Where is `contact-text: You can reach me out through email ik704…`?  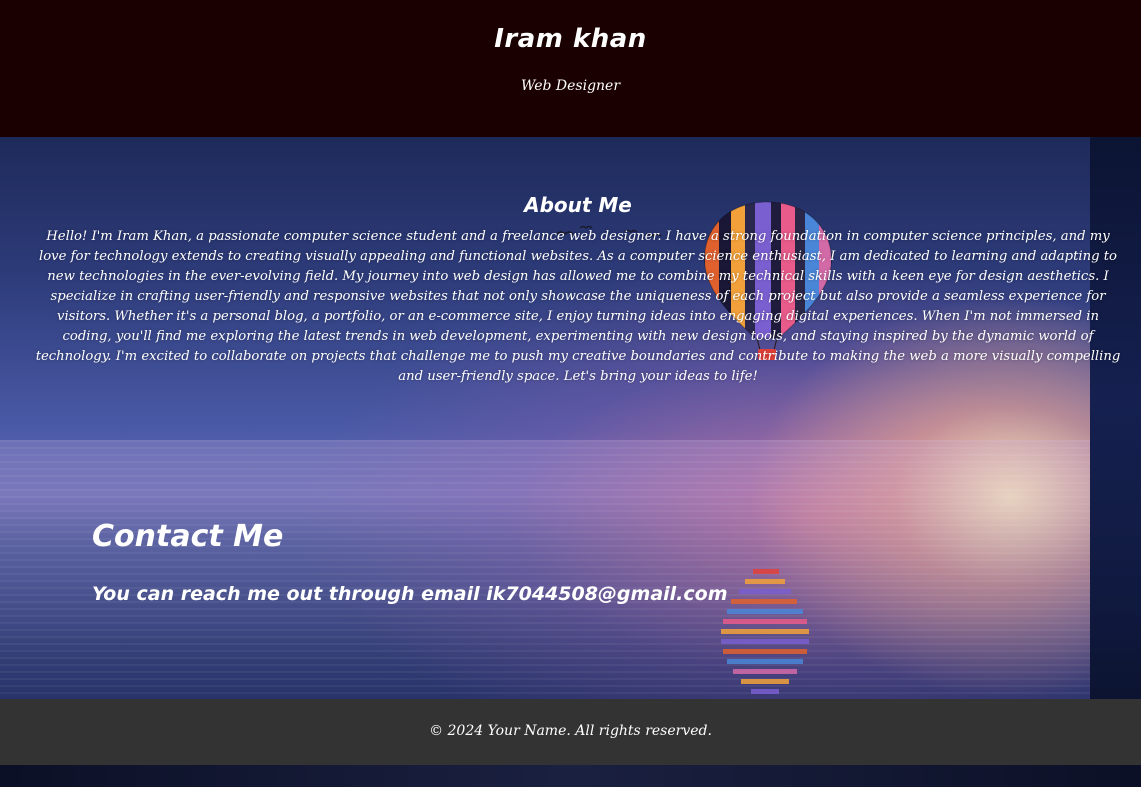 contact-text: You can reach me out through email ik704… is located at coordinates (542, 594).